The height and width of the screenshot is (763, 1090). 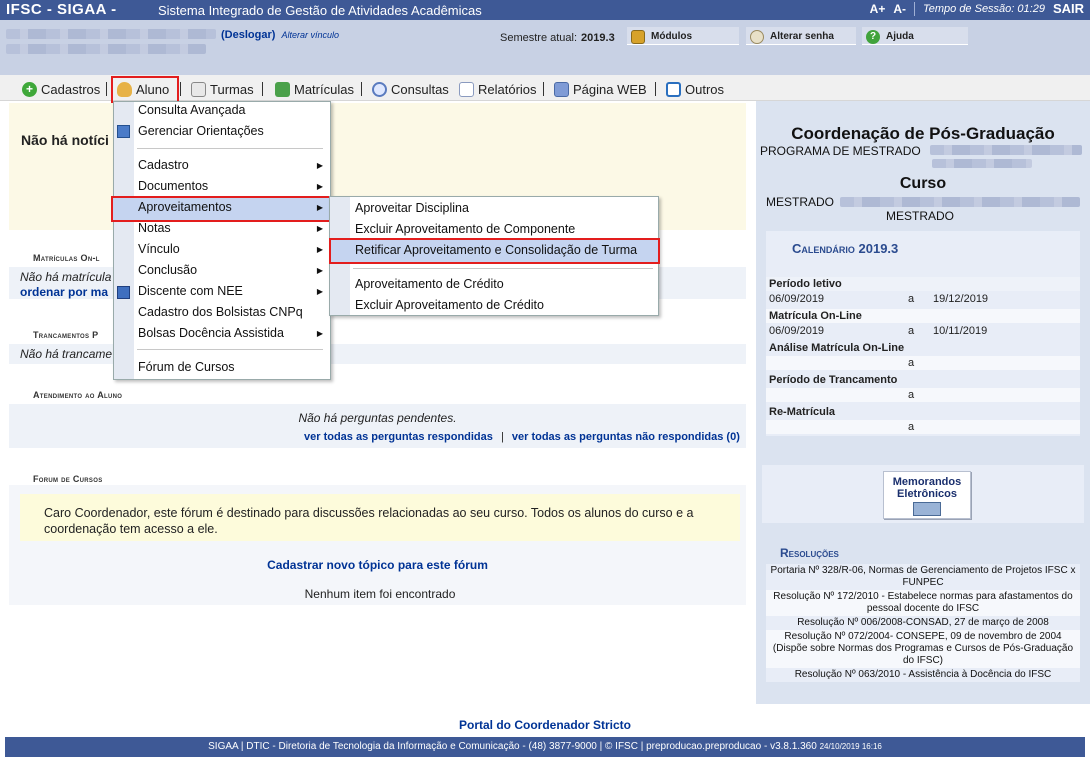 What do you see at coordinates (561, 89) in the screenshot?
I see `web-page-icon` at bounding box center [561, 89].